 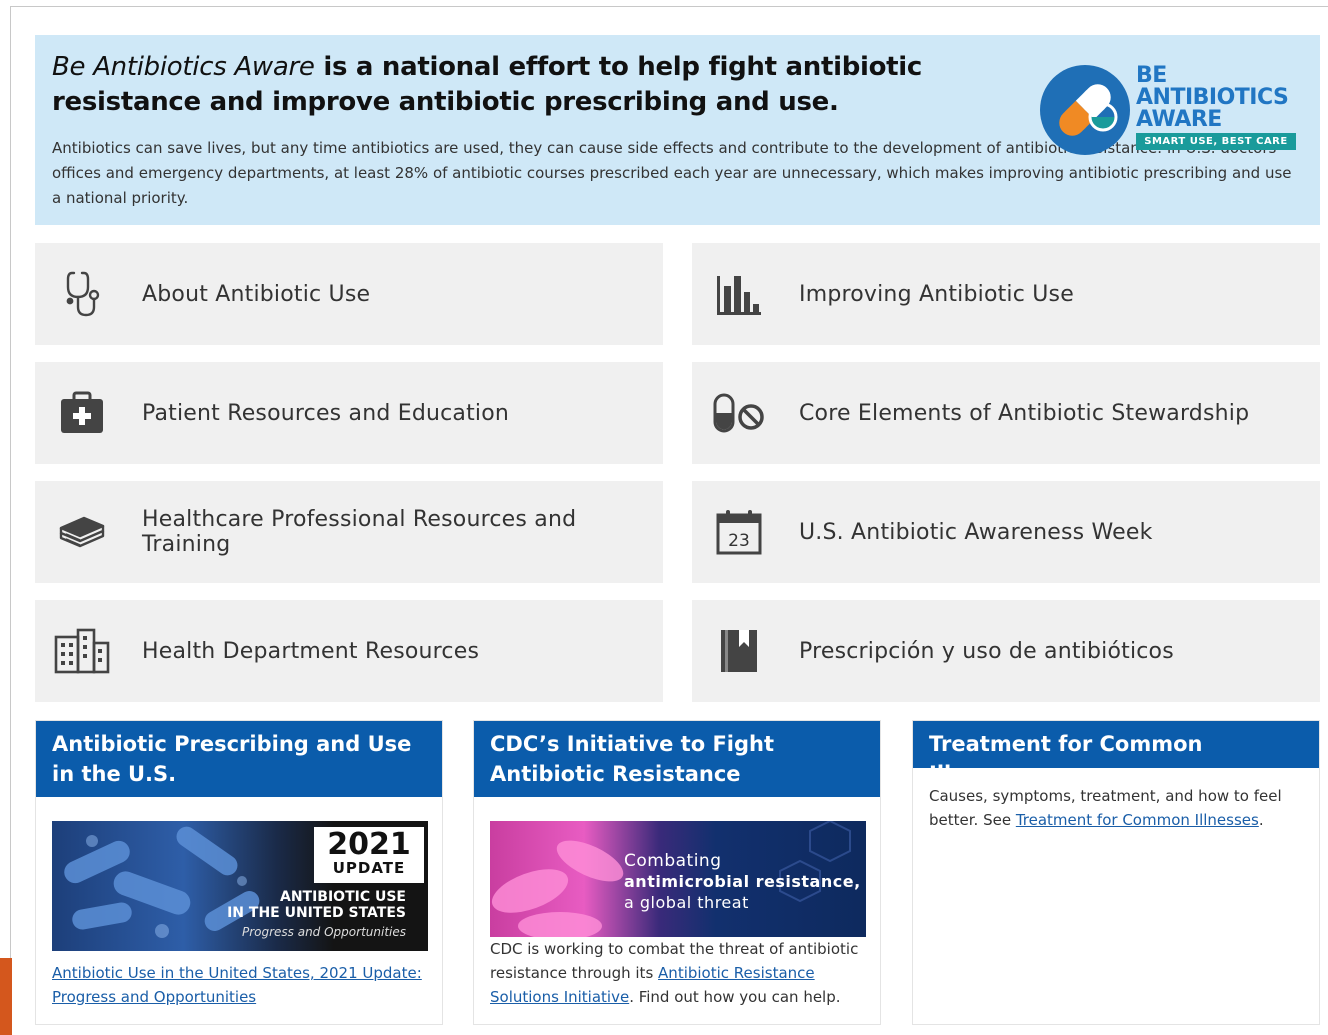 I want to click on books-icon, so click(x=82, y=532).